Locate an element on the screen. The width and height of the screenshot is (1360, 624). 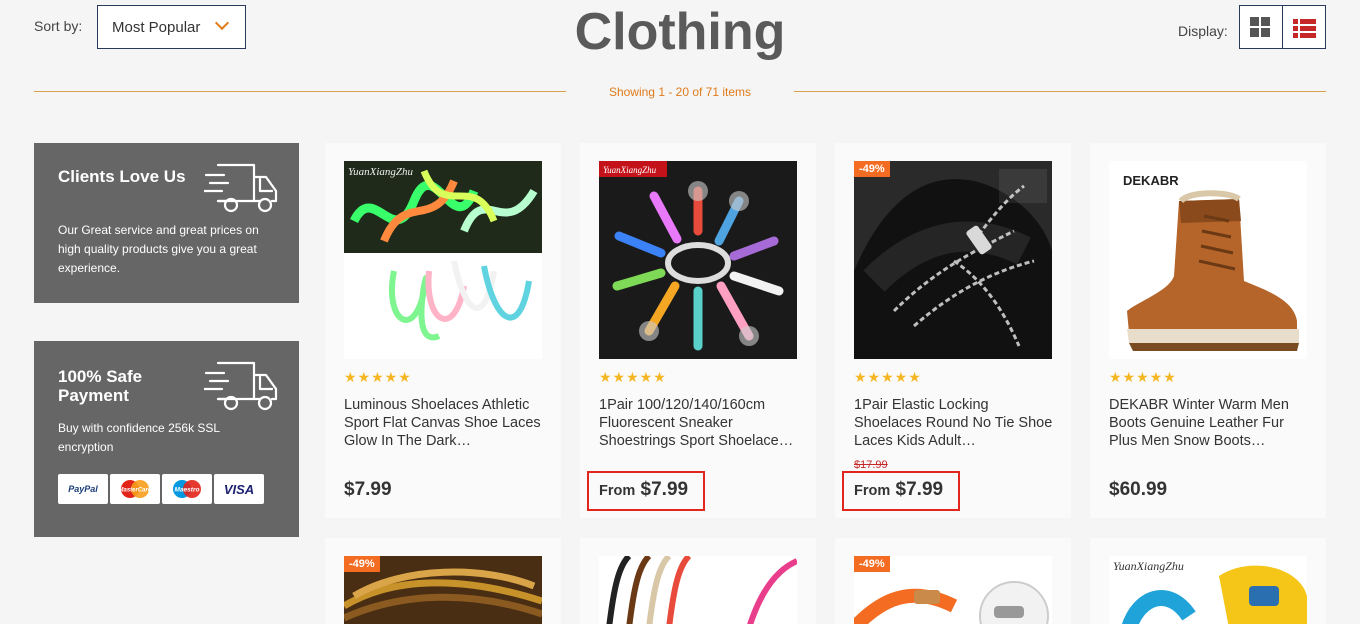
page-title: Clothing is located at coordinates (680, 32).